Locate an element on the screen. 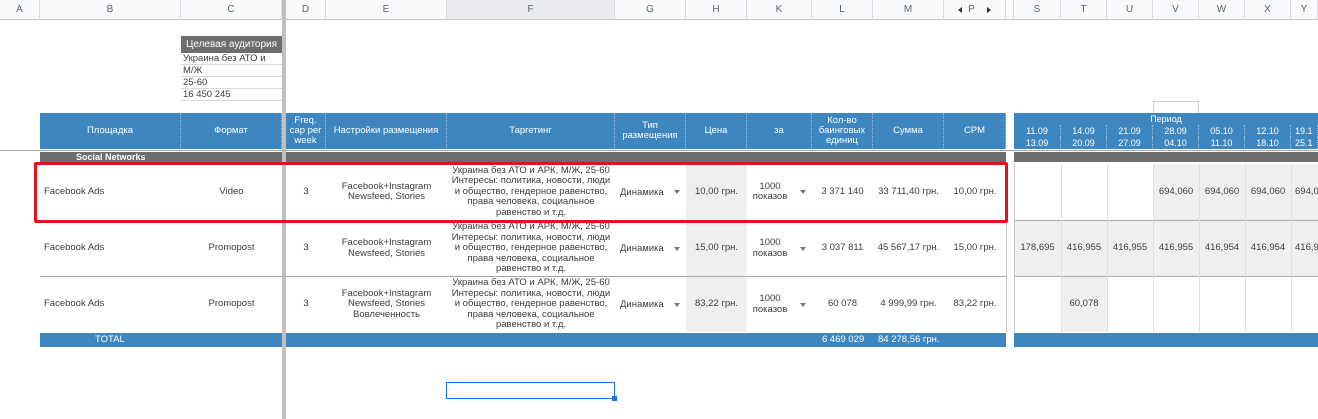 The height and width of the screenshot is (419, 1318). week-start: 12.10 is located at coordinates (1268, 131).